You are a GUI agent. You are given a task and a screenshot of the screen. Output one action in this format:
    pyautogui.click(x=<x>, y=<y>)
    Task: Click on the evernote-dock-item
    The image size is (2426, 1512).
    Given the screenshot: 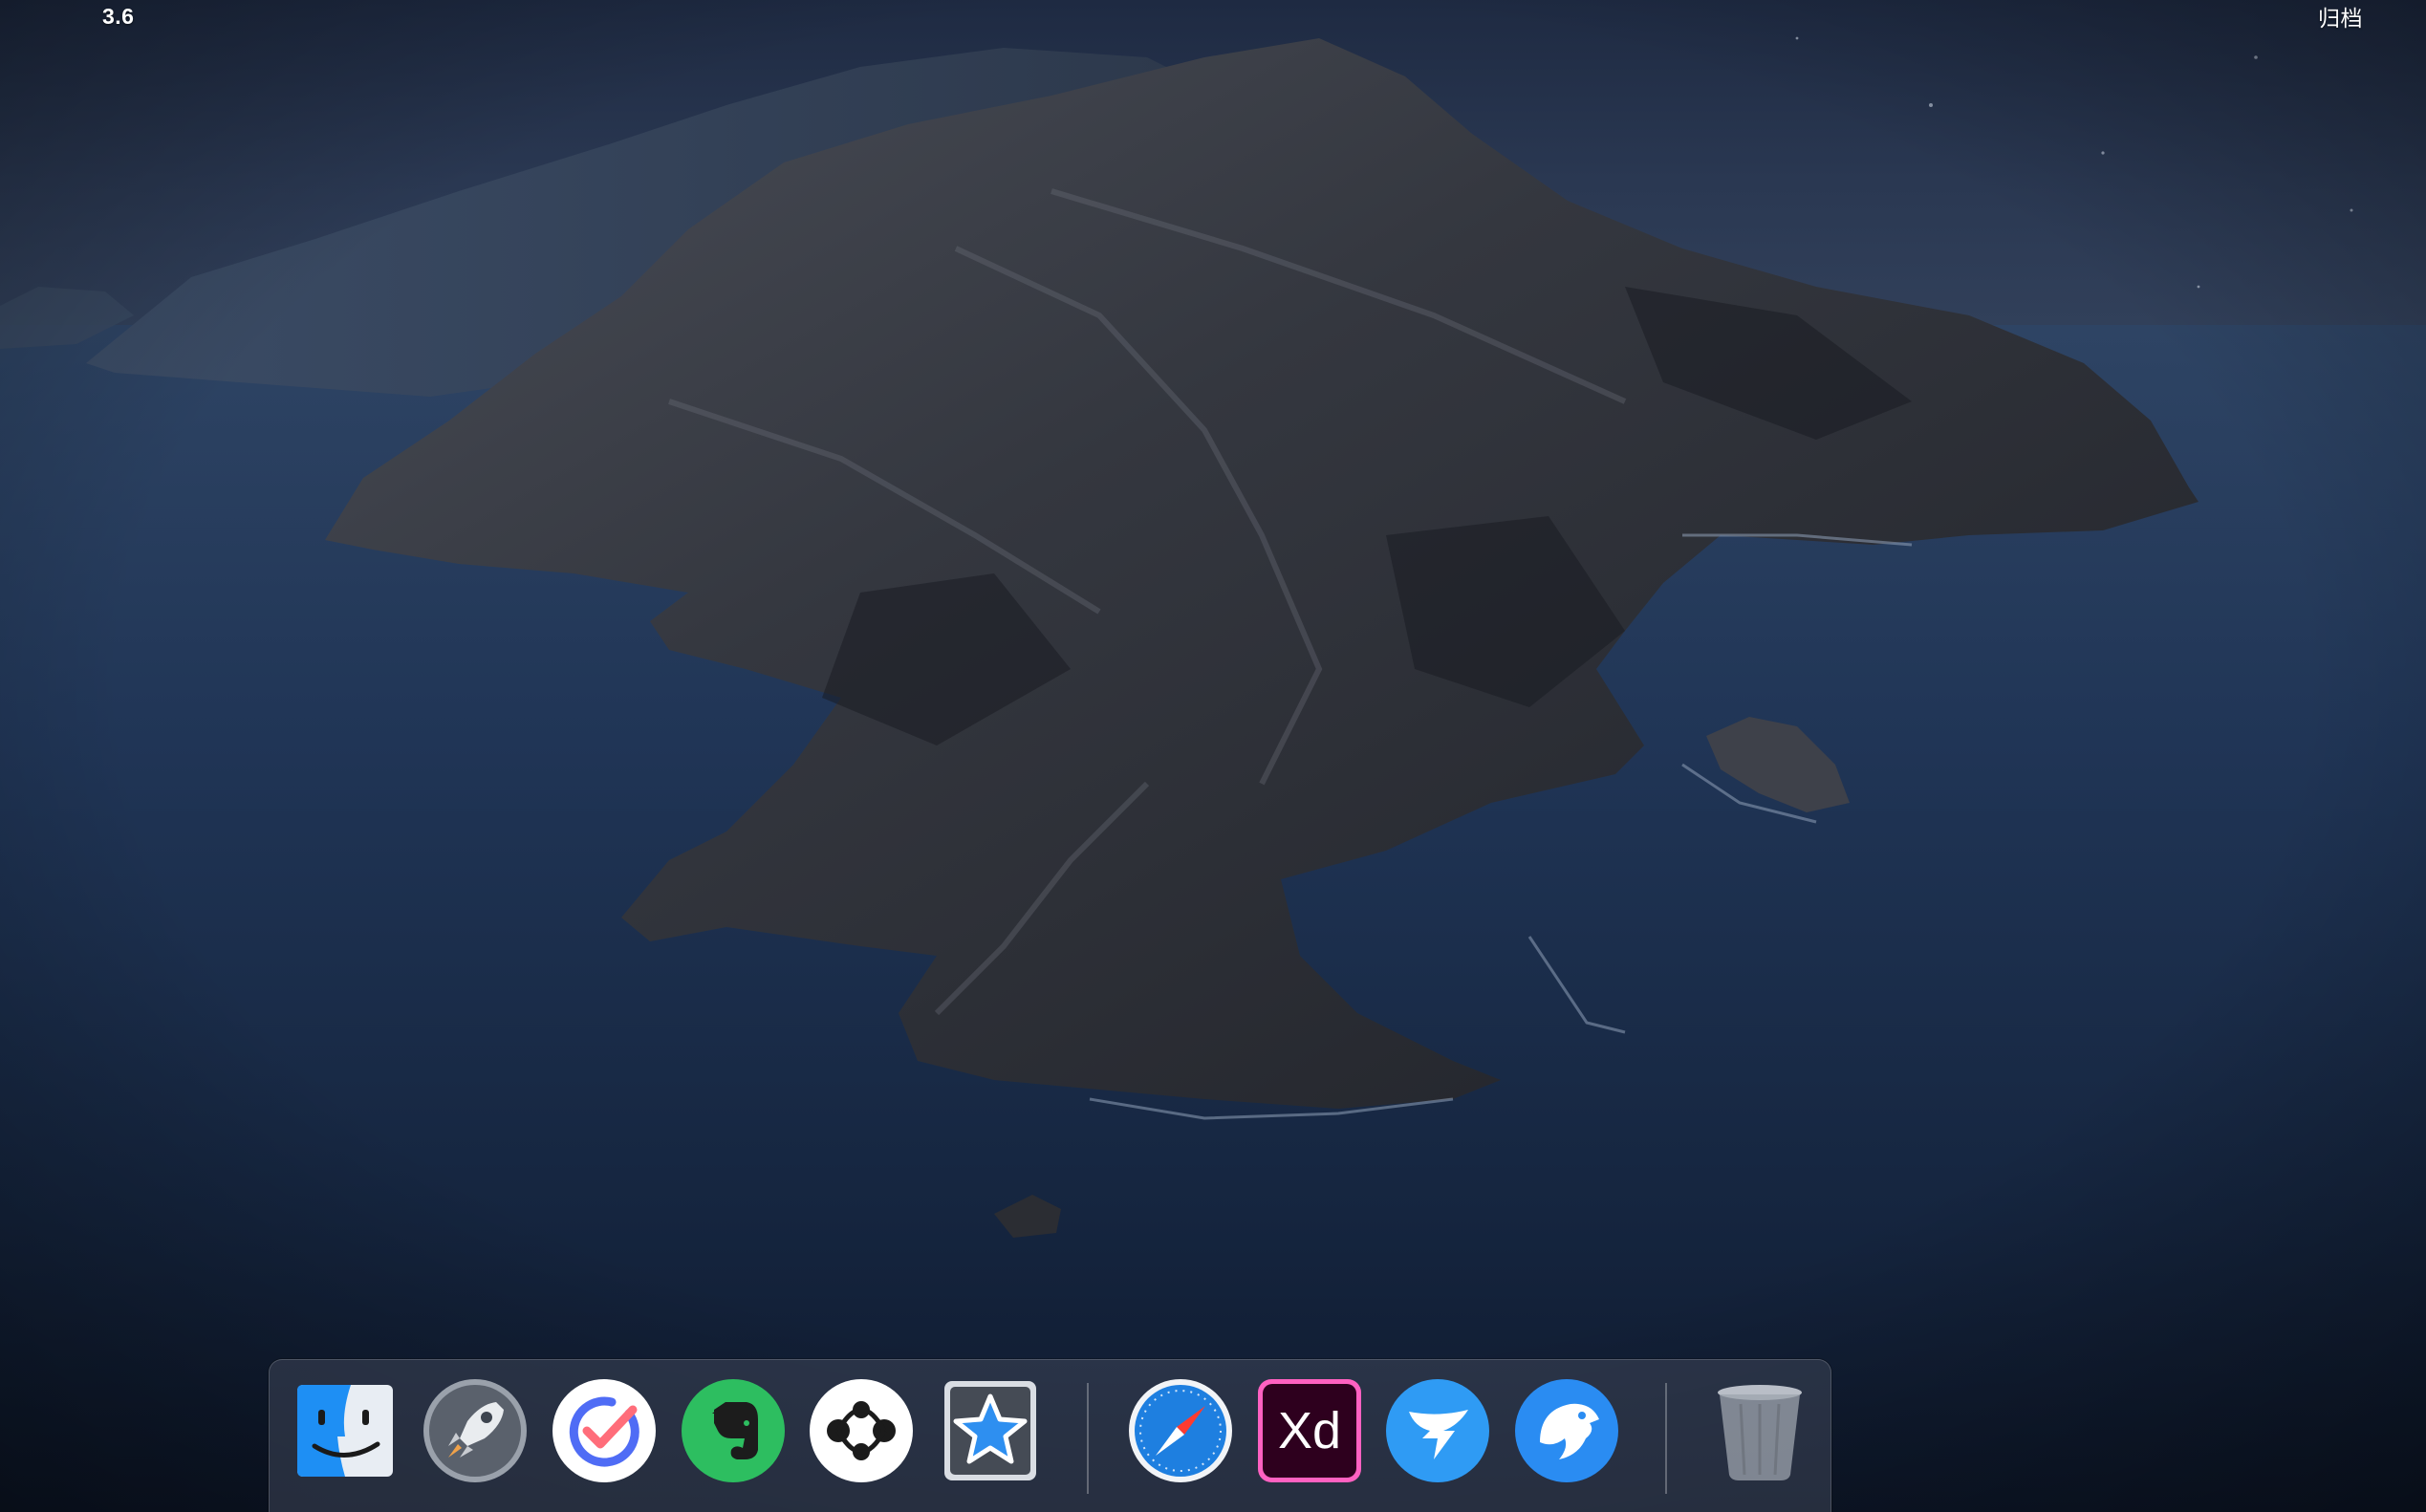 What is the action you would take?
    pyautogui.click(x=733, y=1430)
    